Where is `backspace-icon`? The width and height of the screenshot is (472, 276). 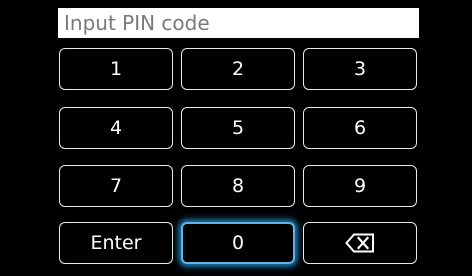
backspace-icon is located at coordinates (360, 243).